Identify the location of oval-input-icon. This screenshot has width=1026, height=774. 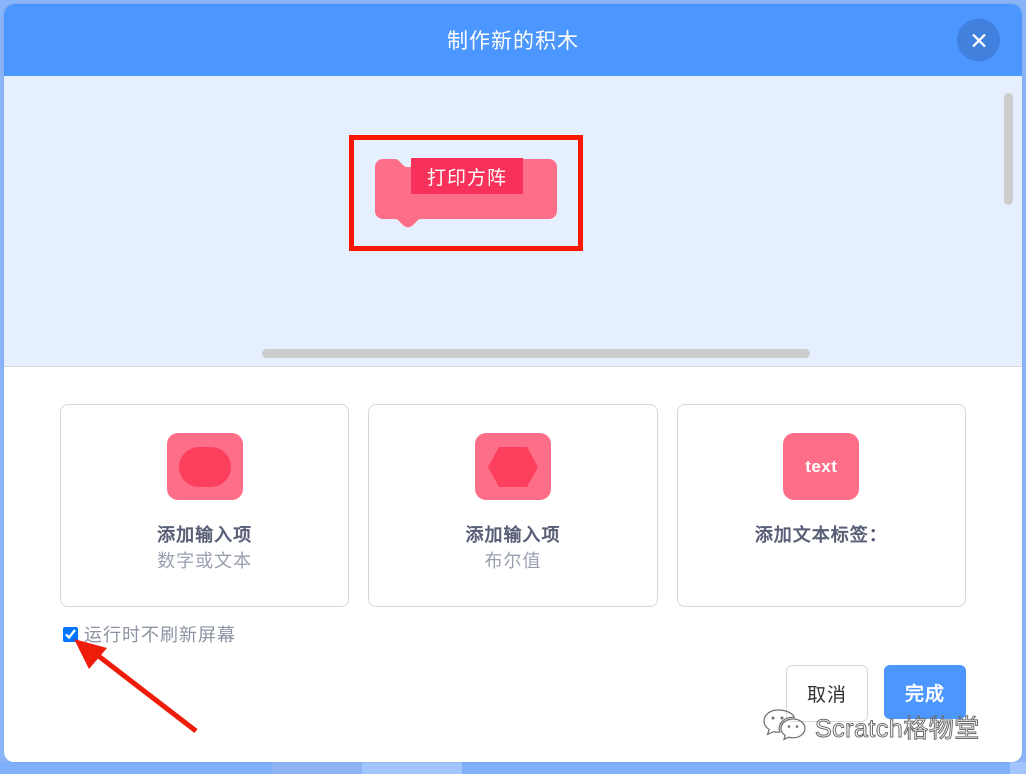
(204, 466).